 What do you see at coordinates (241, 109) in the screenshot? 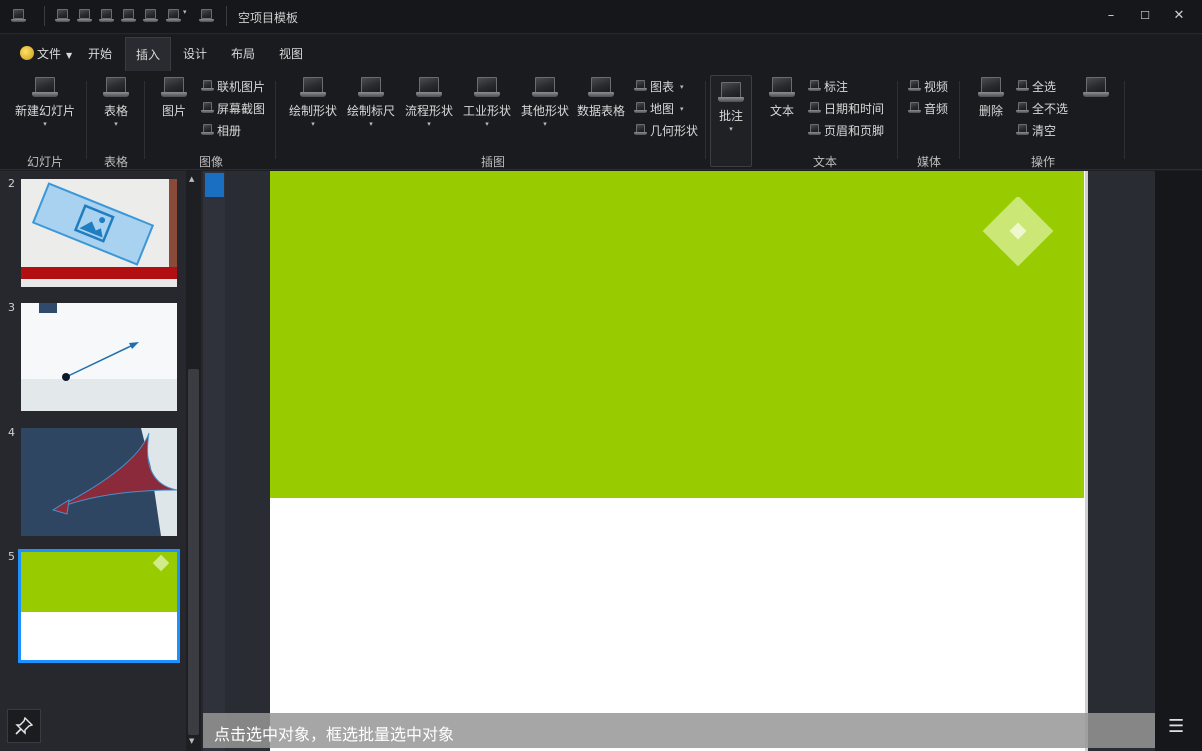
I see `screenshot-label: 屏幕截图` at bounding box center [241, 109].